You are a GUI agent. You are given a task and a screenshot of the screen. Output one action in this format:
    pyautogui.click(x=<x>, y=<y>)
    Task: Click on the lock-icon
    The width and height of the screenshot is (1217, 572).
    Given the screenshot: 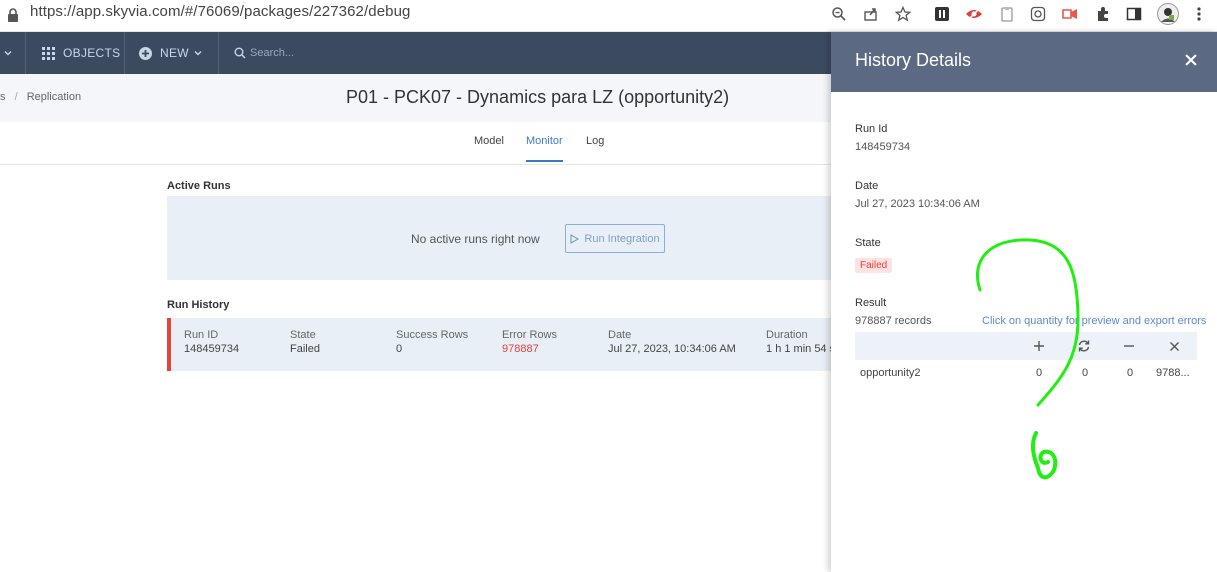 What is the action you would take?
    pyautogui.click(x=13, y=15)
    